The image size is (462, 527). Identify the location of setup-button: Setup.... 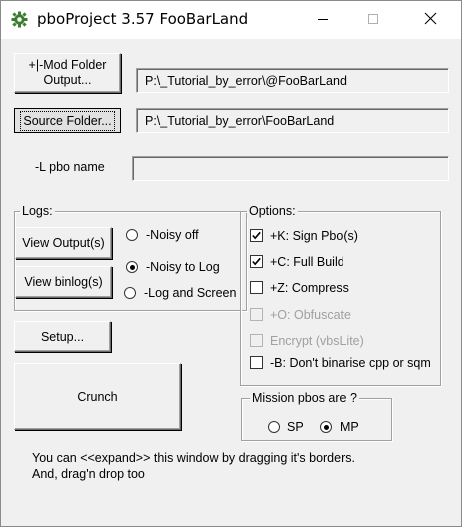
(62, 336).